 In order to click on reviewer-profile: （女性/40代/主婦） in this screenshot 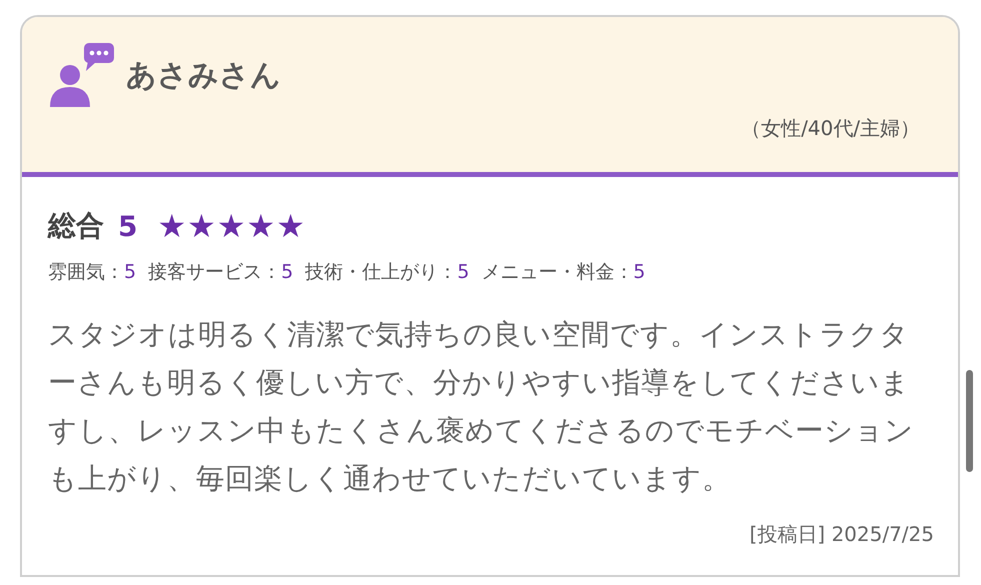, I will do `click(830, 128)`.